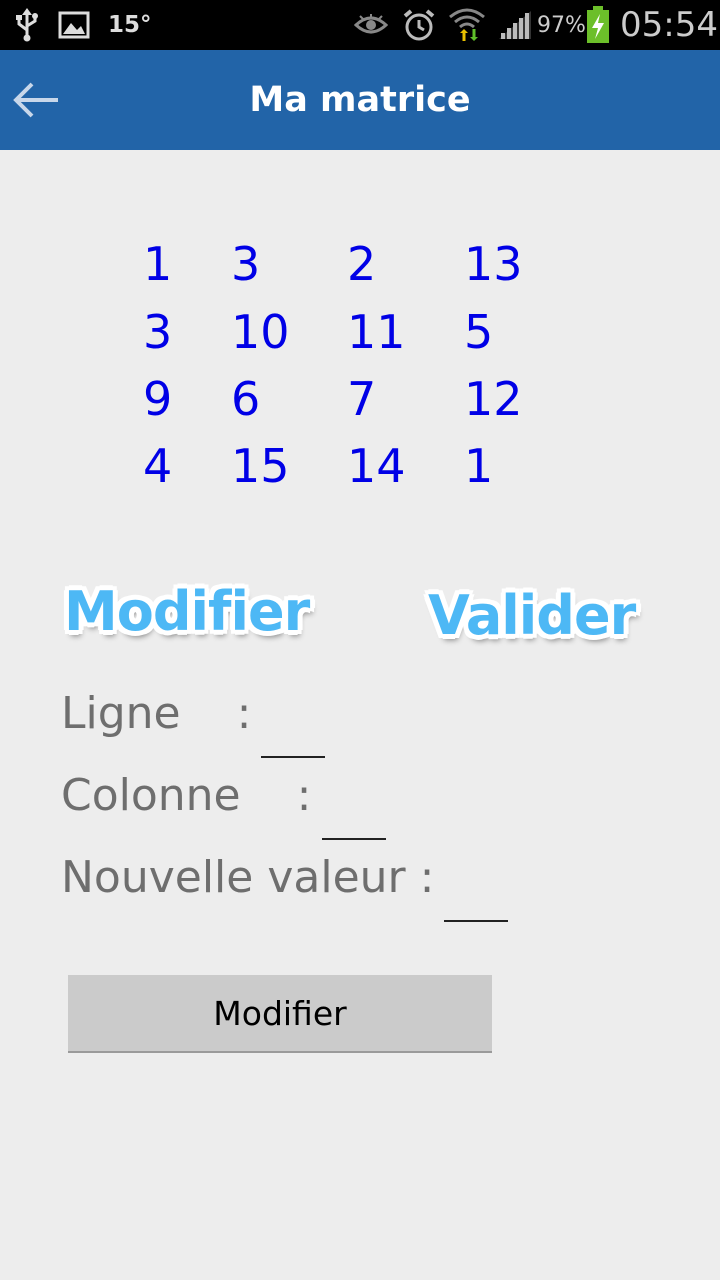 The image size is (720, 1280). What do you see at coordinates (598, 25) in the screenshot?
I see `battery-charging-icon` at bounding box center [598, 25].